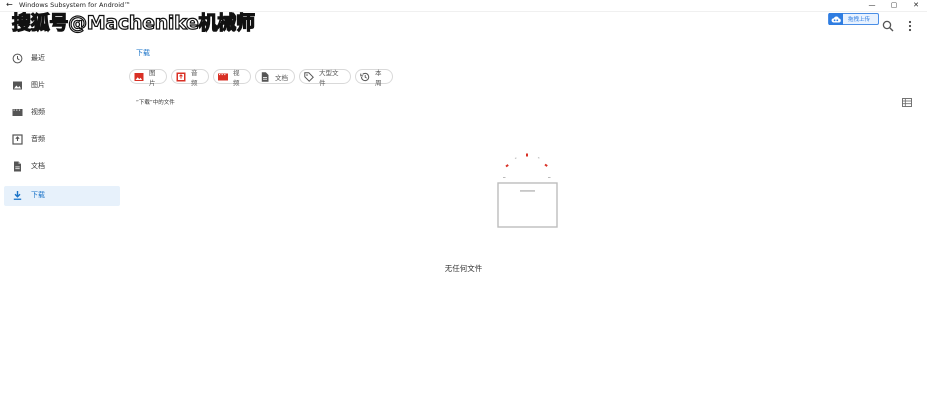 The image size is (927, 400). Describe the element at coordinates (62, 196) in the screenshot. I see `sidebar-item-downloads: 下载` at that location.